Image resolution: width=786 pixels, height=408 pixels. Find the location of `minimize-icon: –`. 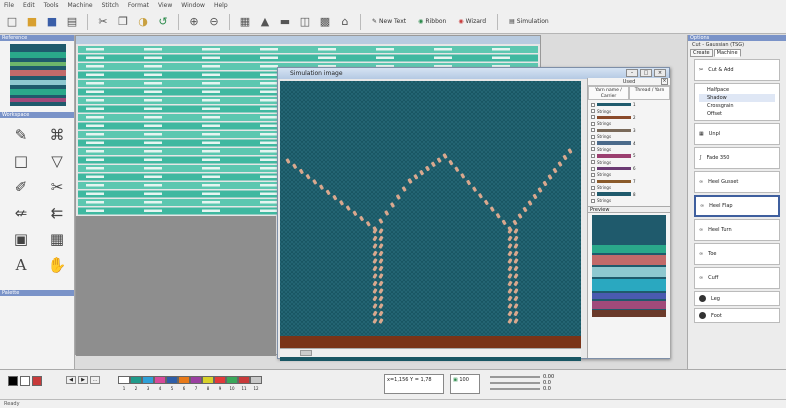

minimize-icon: – is located at coordinates (632, 73).